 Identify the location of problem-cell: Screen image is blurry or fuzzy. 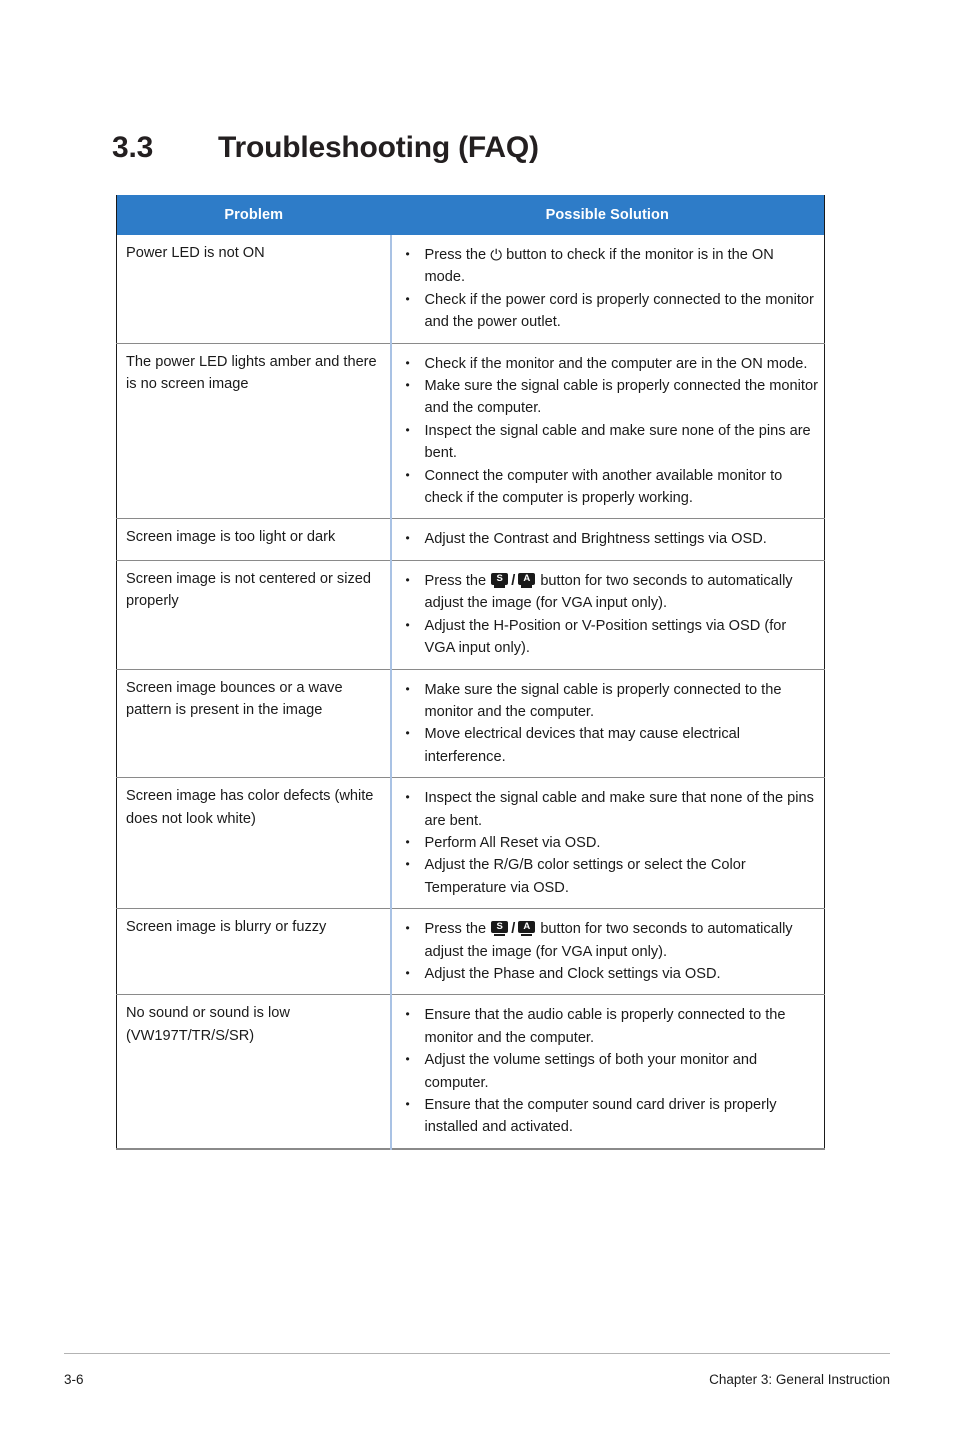
(226, 927).